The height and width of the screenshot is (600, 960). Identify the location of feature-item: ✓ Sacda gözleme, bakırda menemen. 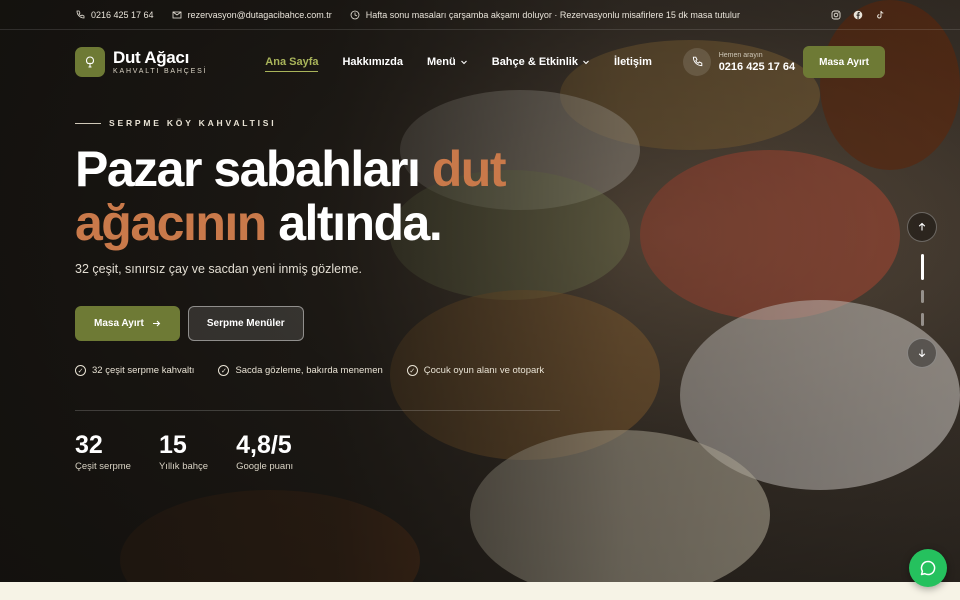
(300, 370).